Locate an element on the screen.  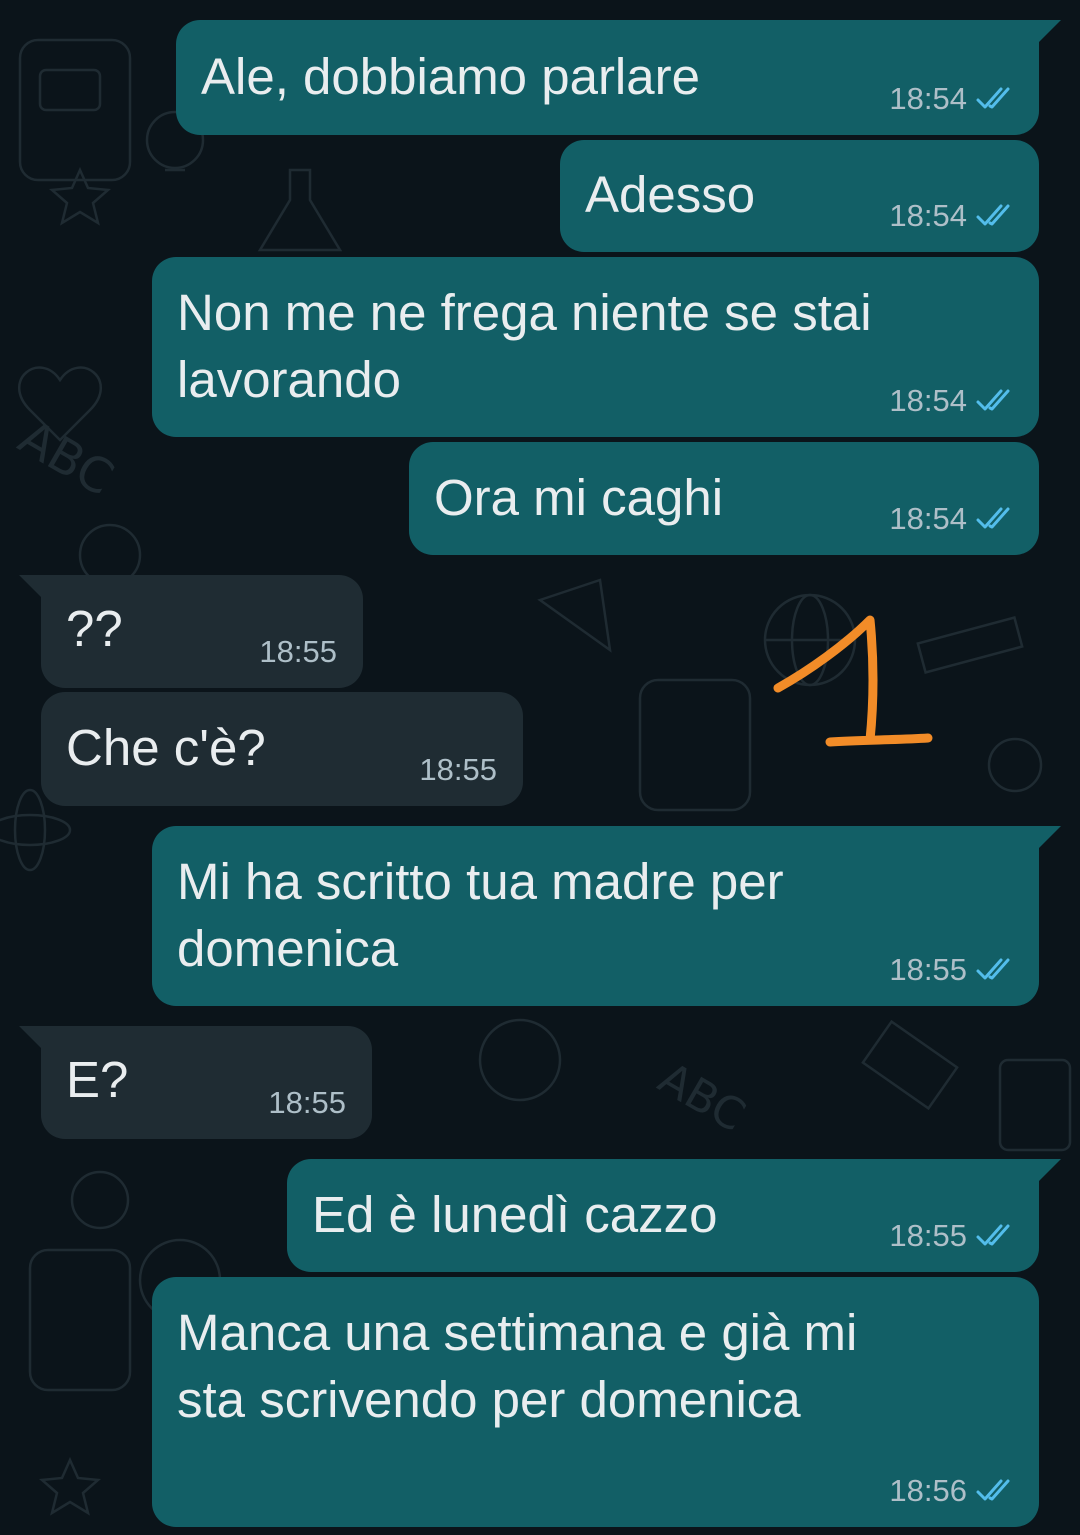
message-bubble-incoming: E? 18:55 is located at coordinates (195, 1082).